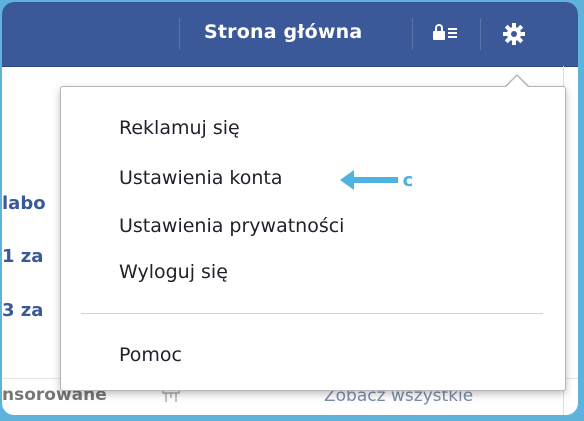 The image size is (584, 421). I want to click on menu-item-log-out: Wyloguj się, so click(173, 272).